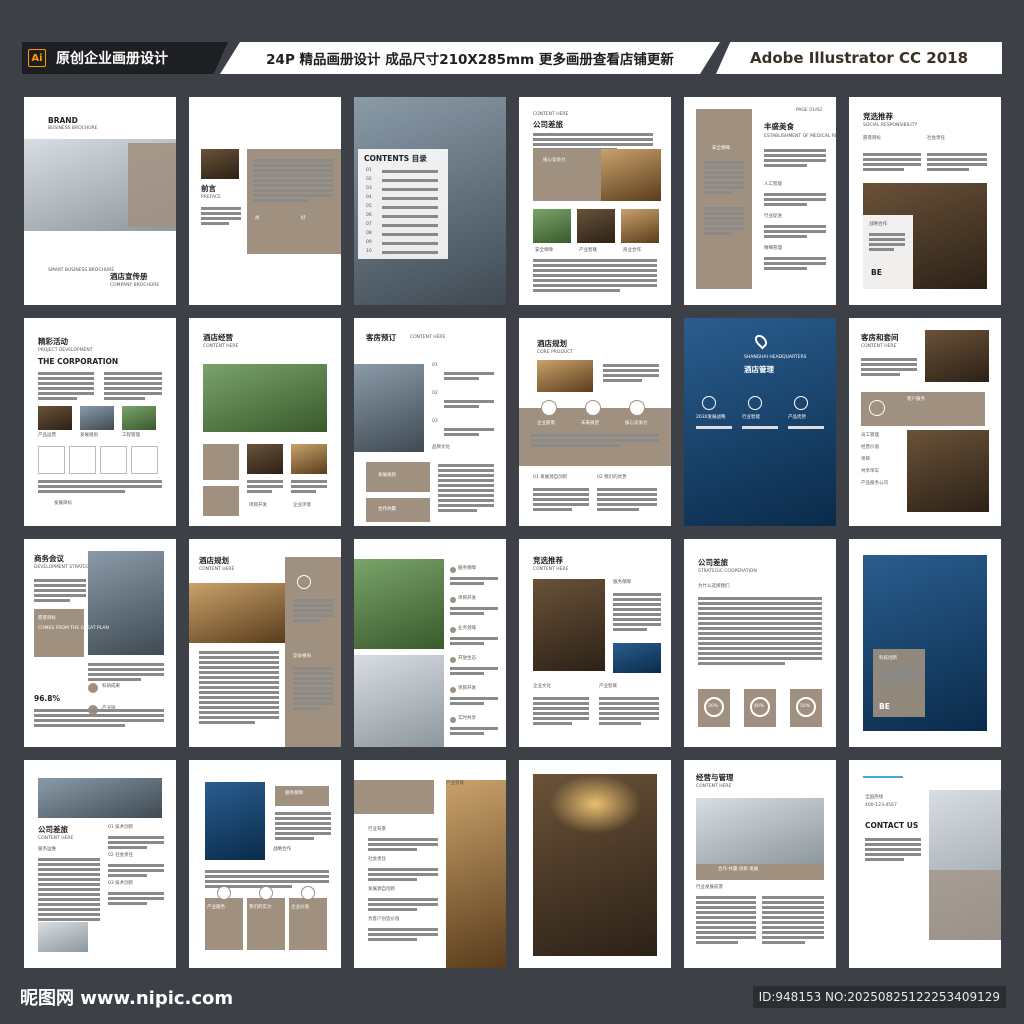 The width and height of the screenshot is (1024, 1024). Describe the element at coordinates (369, 233) in the screenshot. I see `toc-number: 08` at that location.